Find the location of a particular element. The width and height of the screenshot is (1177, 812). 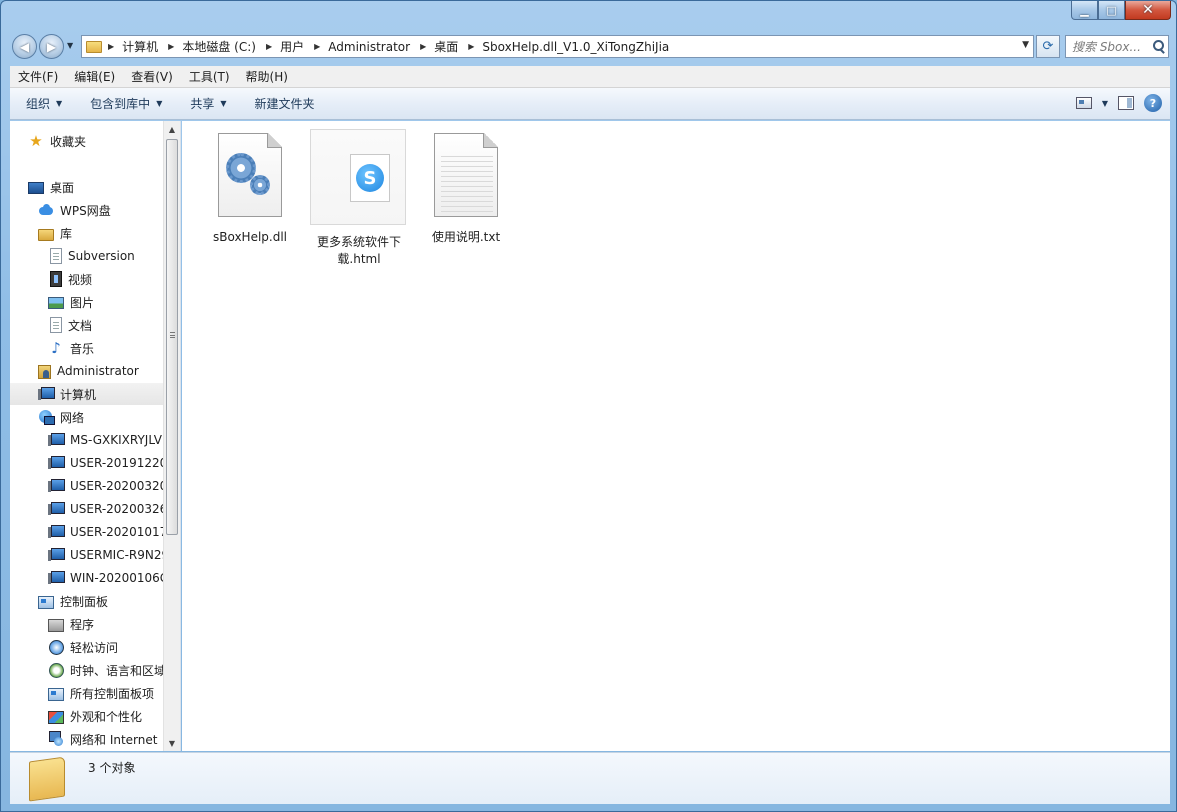

arrow-left-icon: ◀ is located at coordinates (24, 46).